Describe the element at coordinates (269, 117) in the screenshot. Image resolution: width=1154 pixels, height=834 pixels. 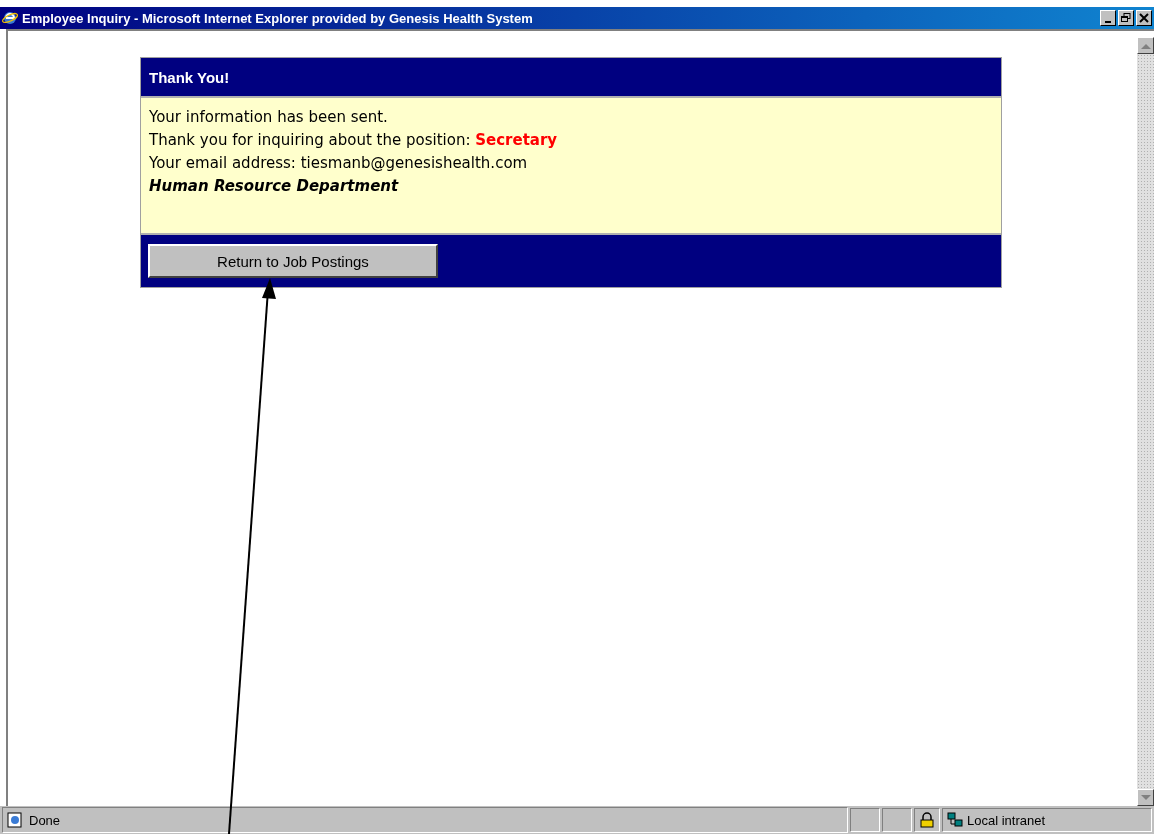
I see `message-text: Your information has been sent.` at that location.